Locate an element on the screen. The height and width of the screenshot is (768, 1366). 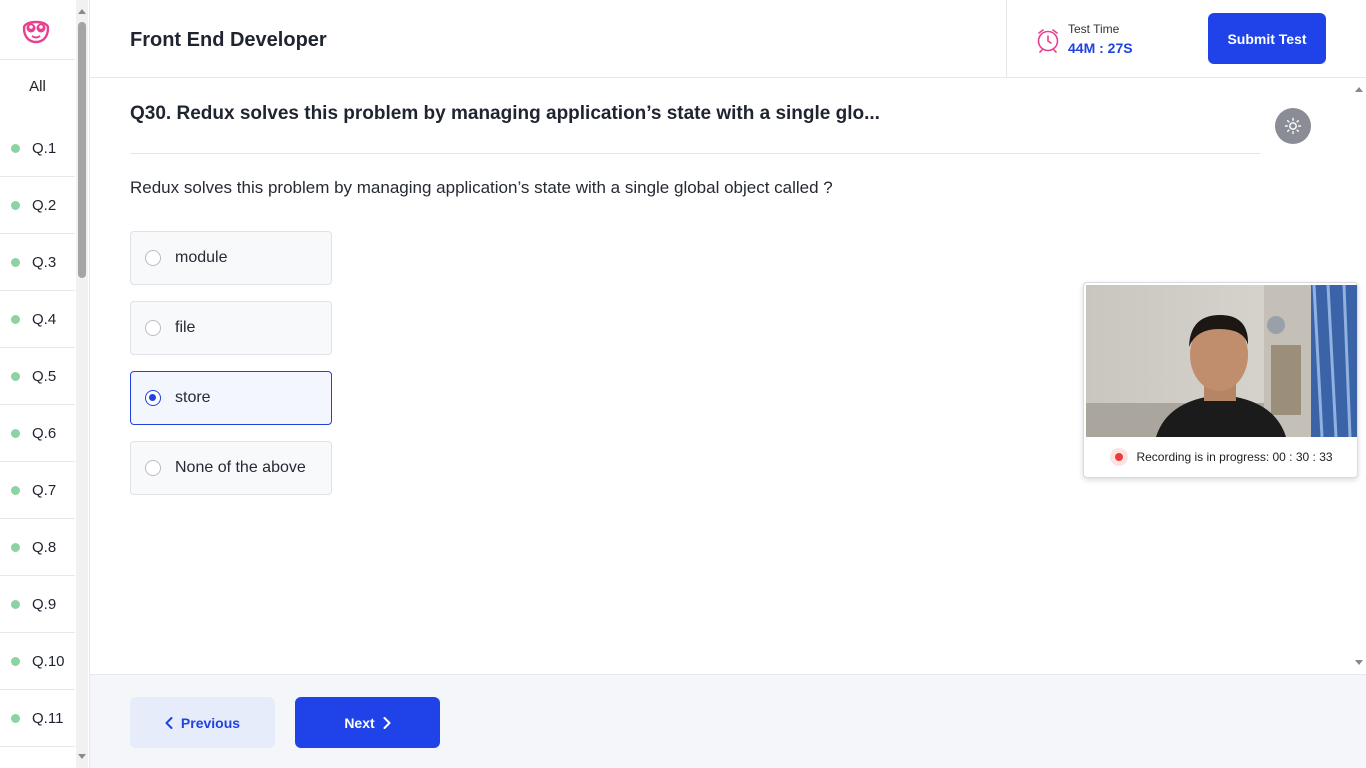
recording-status: Recording is in progress: 00 : 30 : 33 is located at coordinates (1220, 457).